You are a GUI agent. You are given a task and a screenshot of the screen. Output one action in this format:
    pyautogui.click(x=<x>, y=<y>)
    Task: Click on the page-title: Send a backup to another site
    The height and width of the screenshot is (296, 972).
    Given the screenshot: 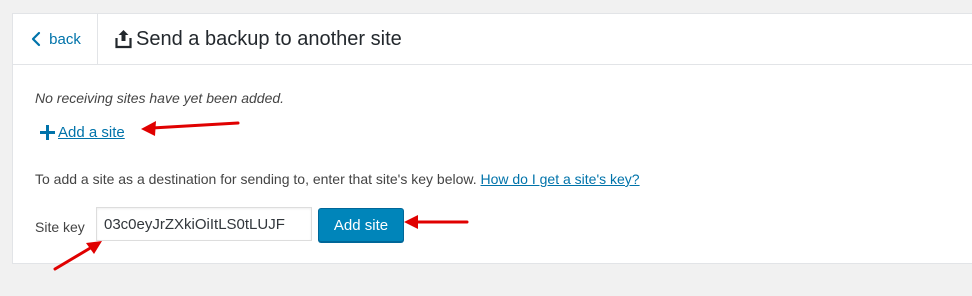 What is the action you would take?
    pyautogui.click(x=258, y=39)
    